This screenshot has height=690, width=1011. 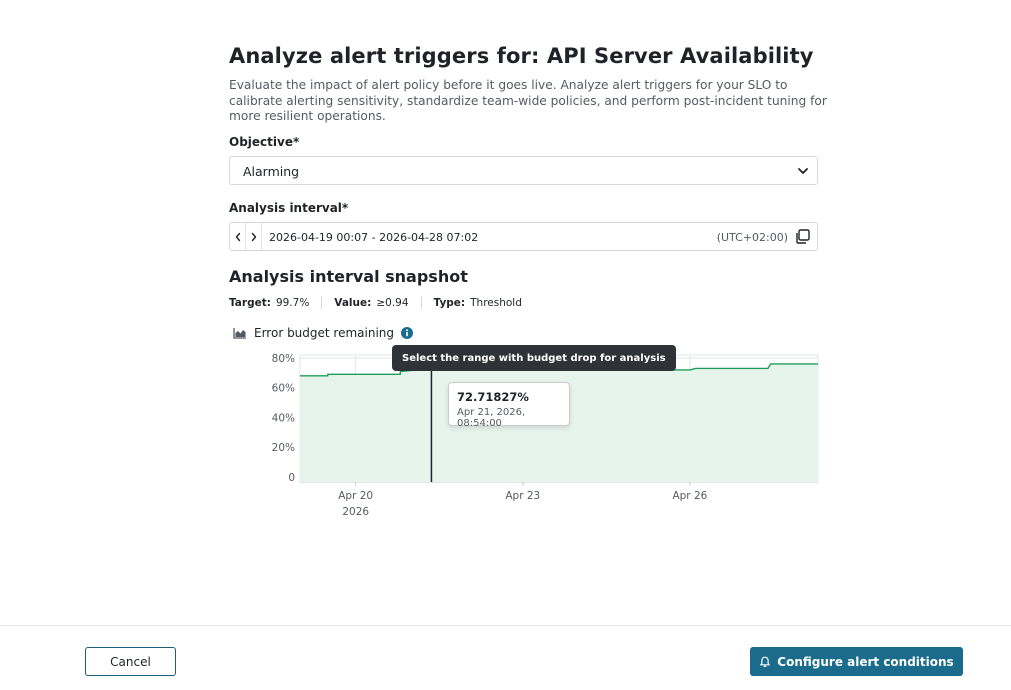 What do you see at coordinates (407, 333) in the screenshot?
I see `info-icon` at bounding box center [407, 333].